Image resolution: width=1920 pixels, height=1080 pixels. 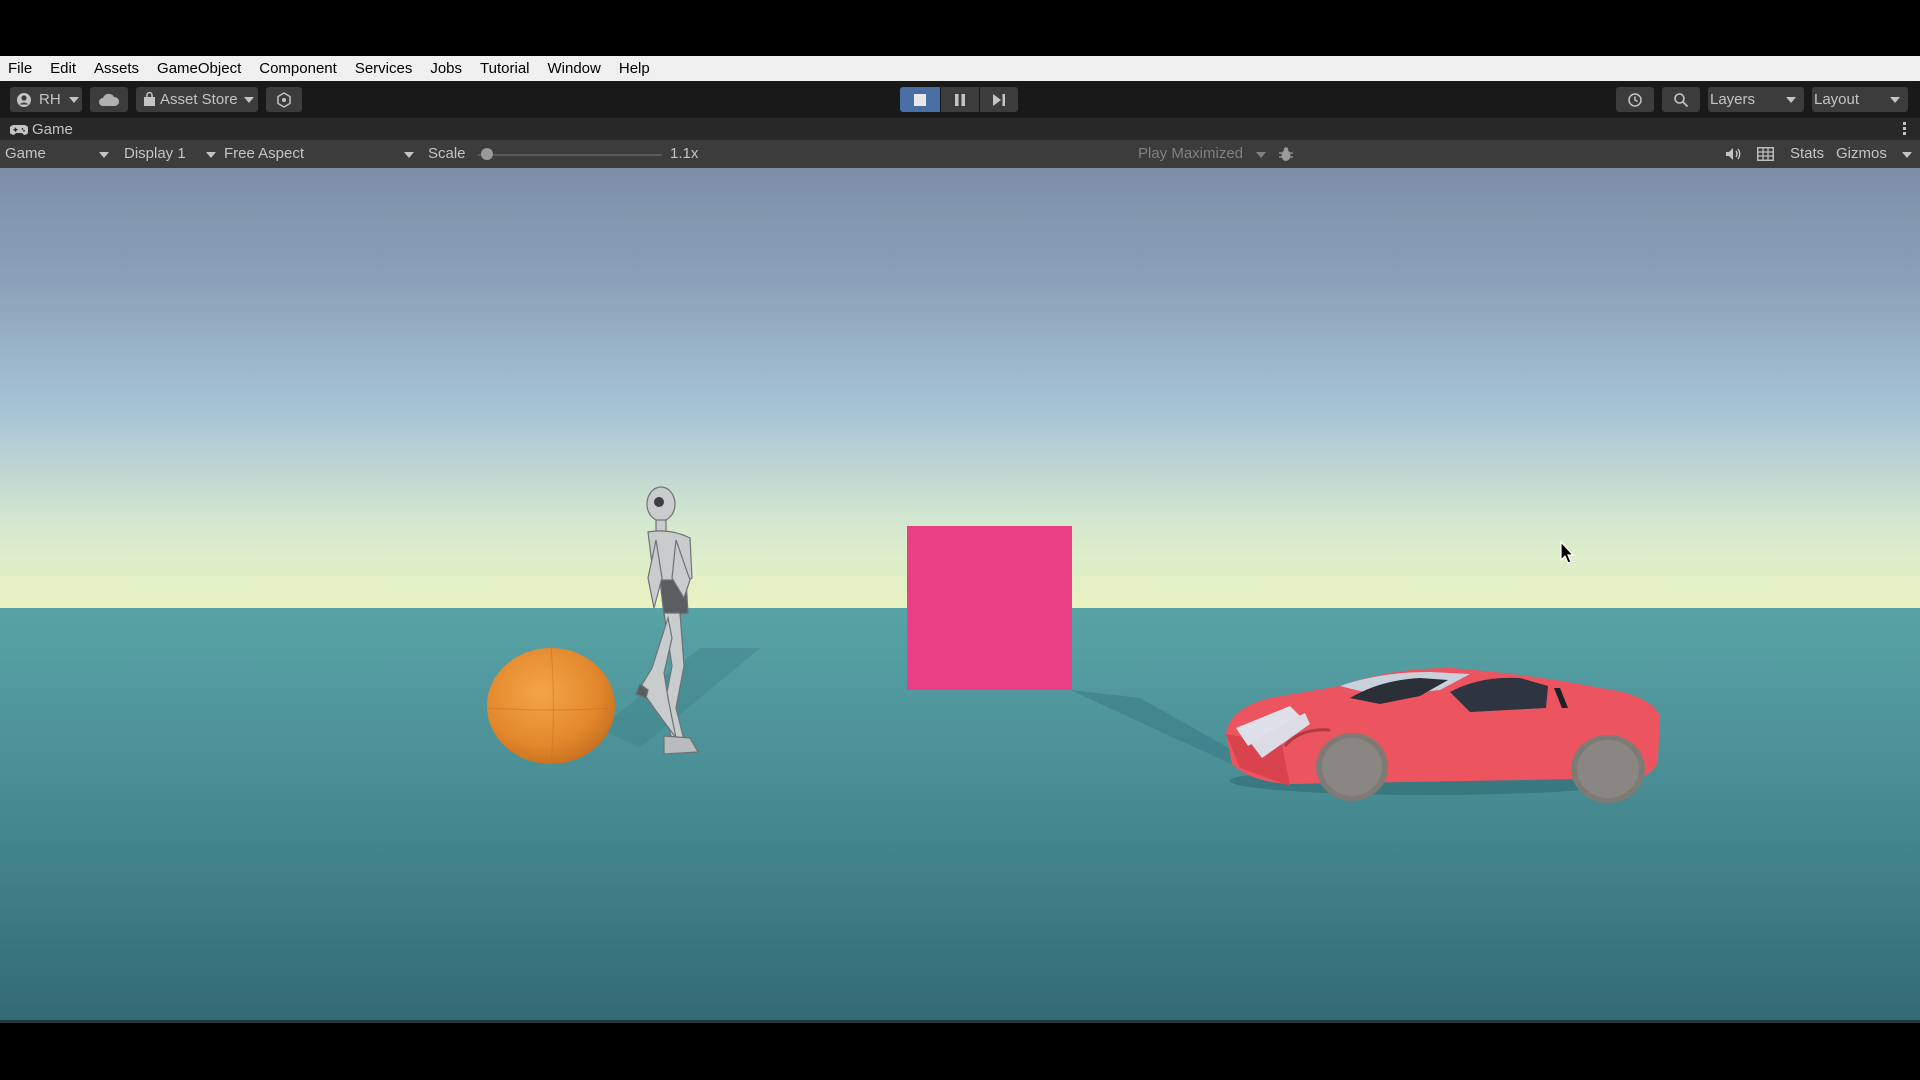 I want to click on layers-dropdown: Layers, so click(x=1756, y=99).